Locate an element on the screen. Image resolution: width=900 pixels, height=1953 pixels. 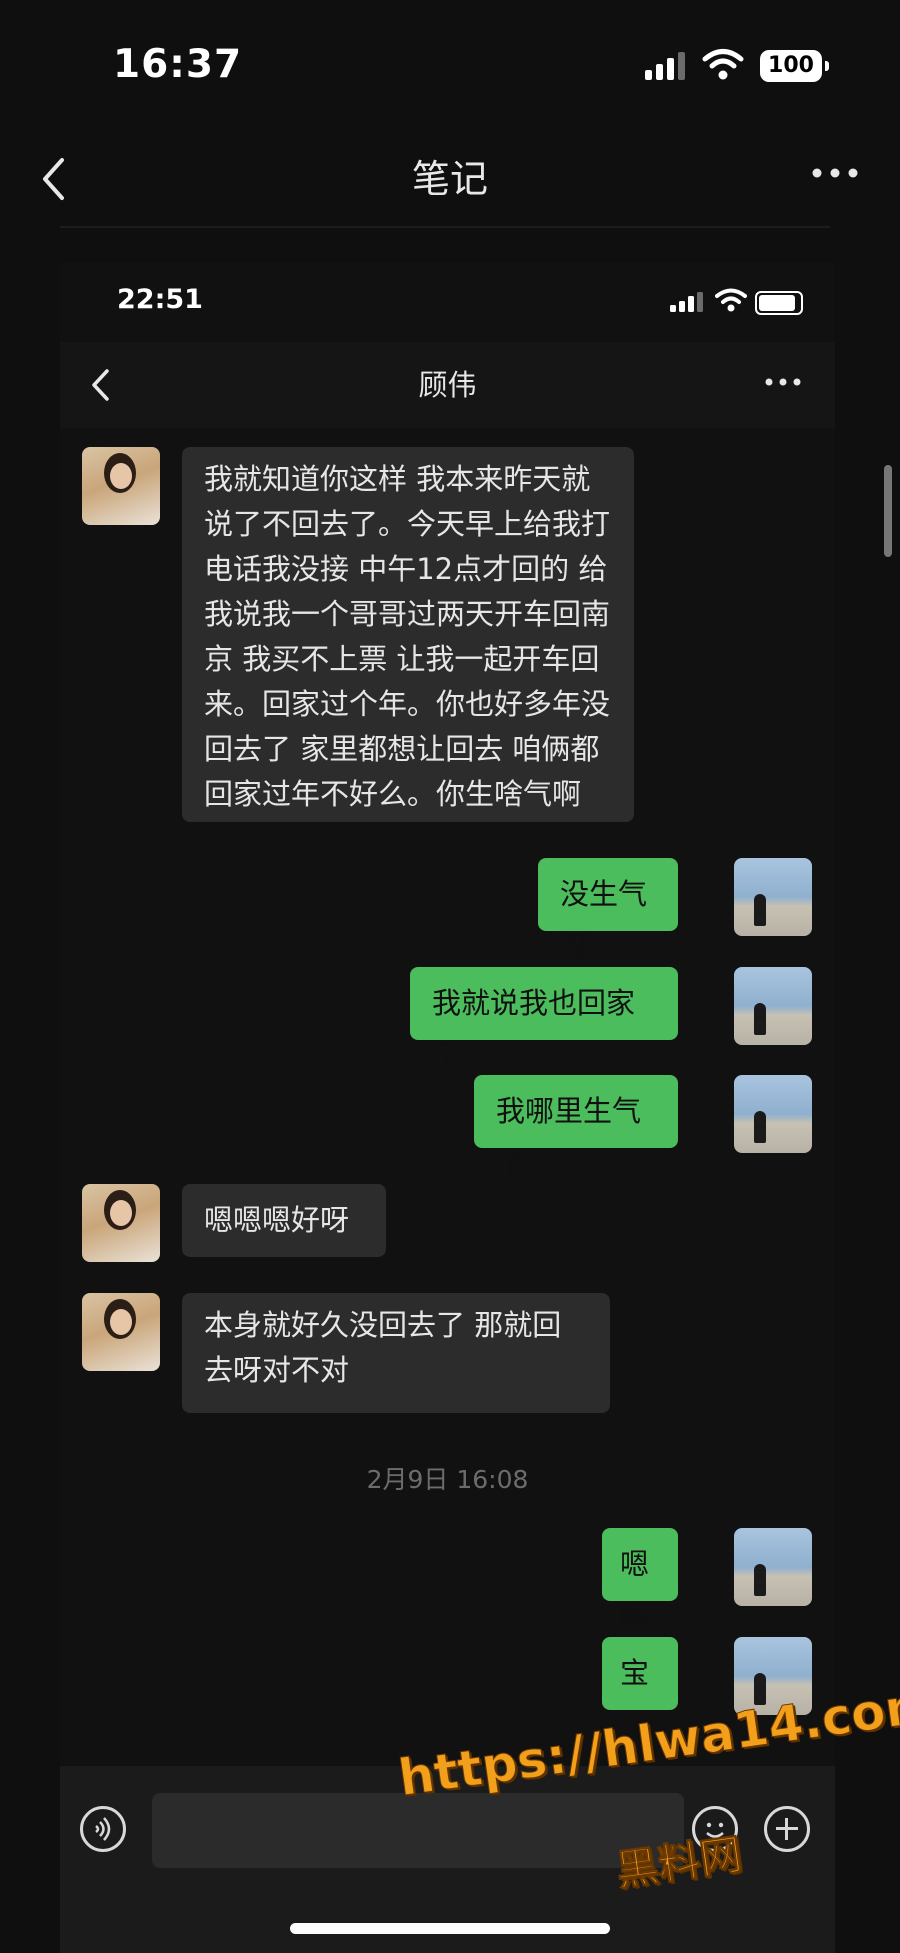
inner-wifi-icon is located at coordinates (731, 300).